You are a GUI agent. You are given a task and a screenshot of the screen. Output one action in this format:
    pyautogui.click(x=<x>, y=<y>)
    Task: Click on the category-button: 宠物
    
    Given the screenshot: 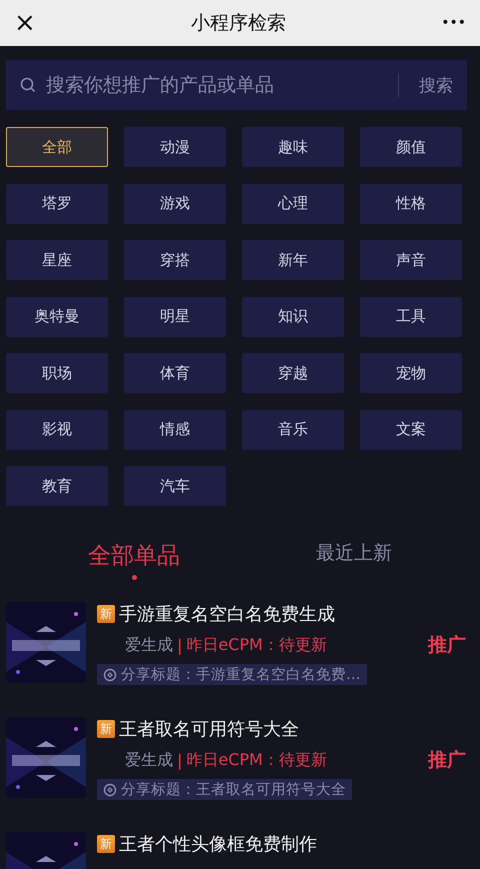 What is the action you would take?
    pyautogui.click(x=411, y=373)
    